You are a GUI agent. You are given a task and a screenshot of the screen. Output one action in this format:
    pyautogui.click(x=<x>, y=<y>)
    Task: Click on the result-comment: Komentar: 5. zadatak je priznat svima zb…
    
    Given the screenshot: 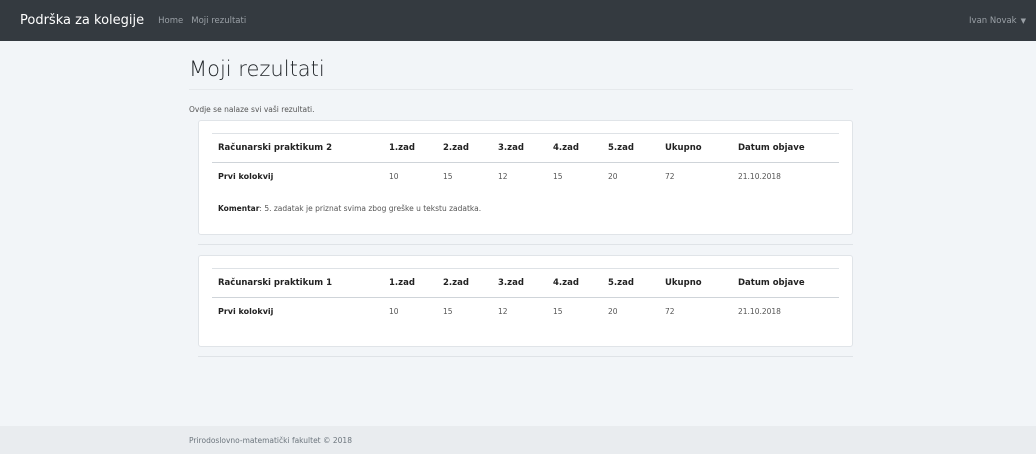 What is the action you would take?
    pyautogui.click(x=525, y=208)
    